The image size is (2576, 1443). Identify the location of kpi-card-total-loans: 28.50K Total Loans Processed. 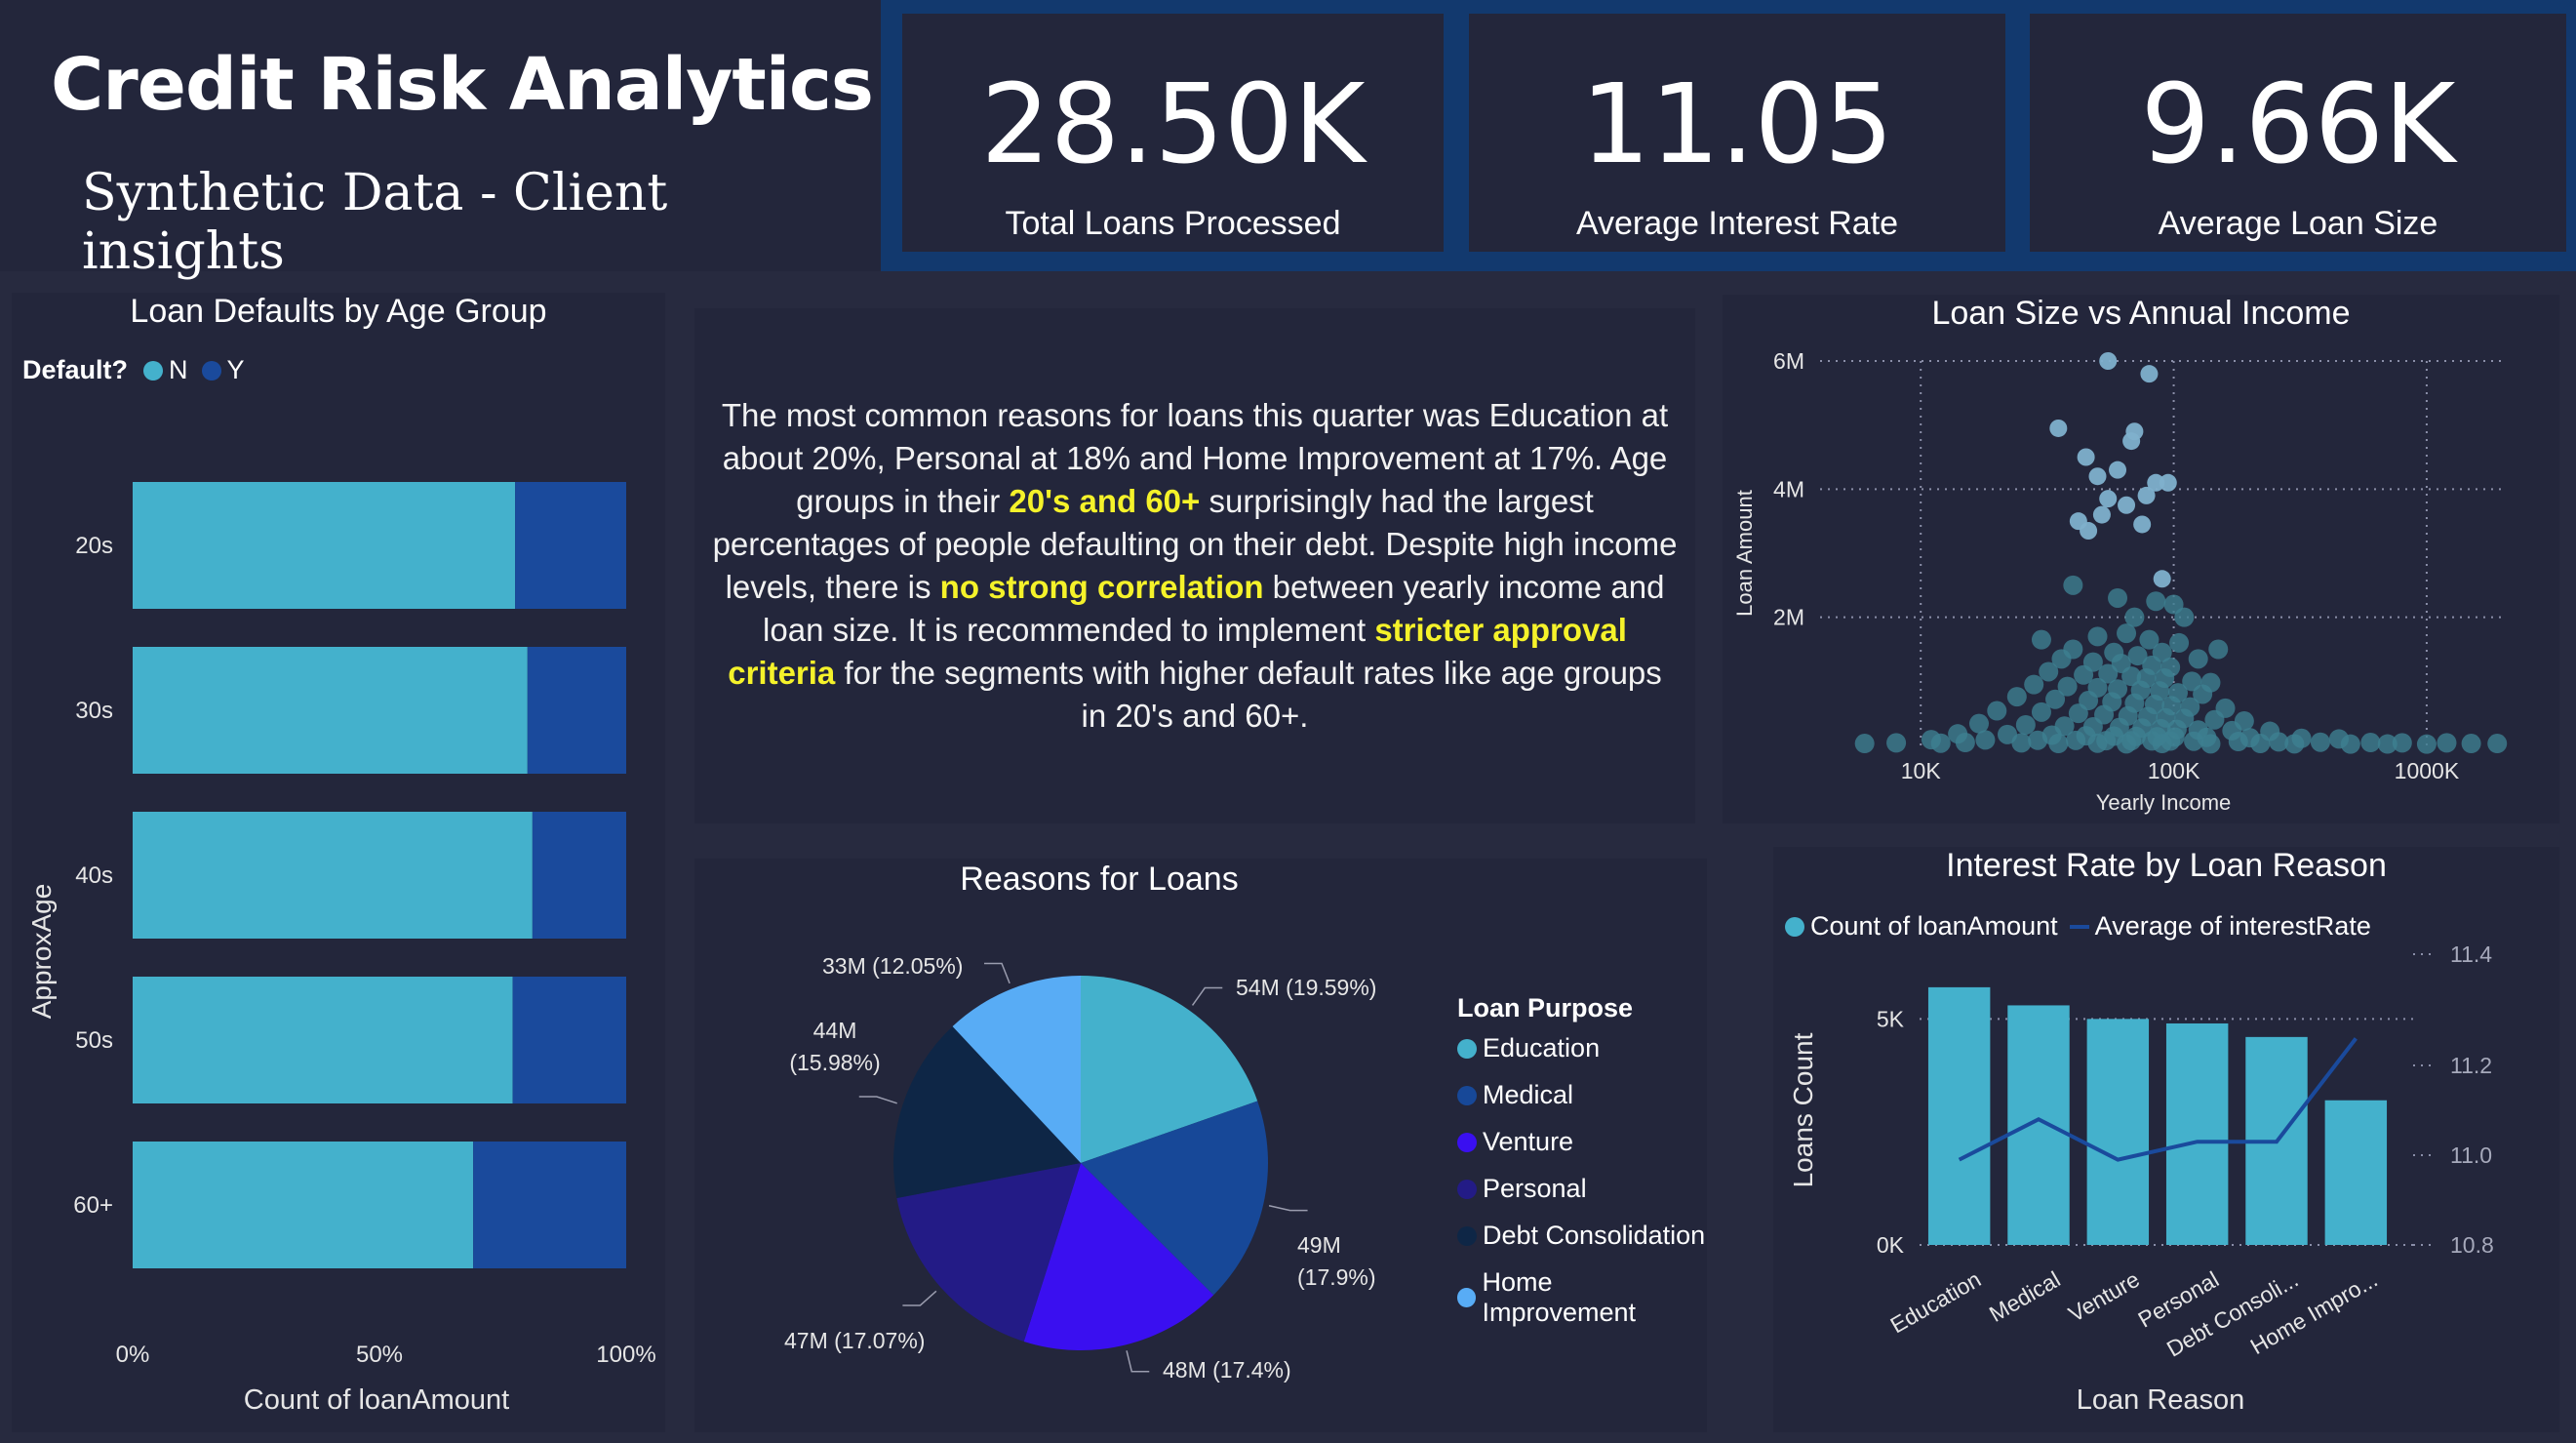
(1173, 133).